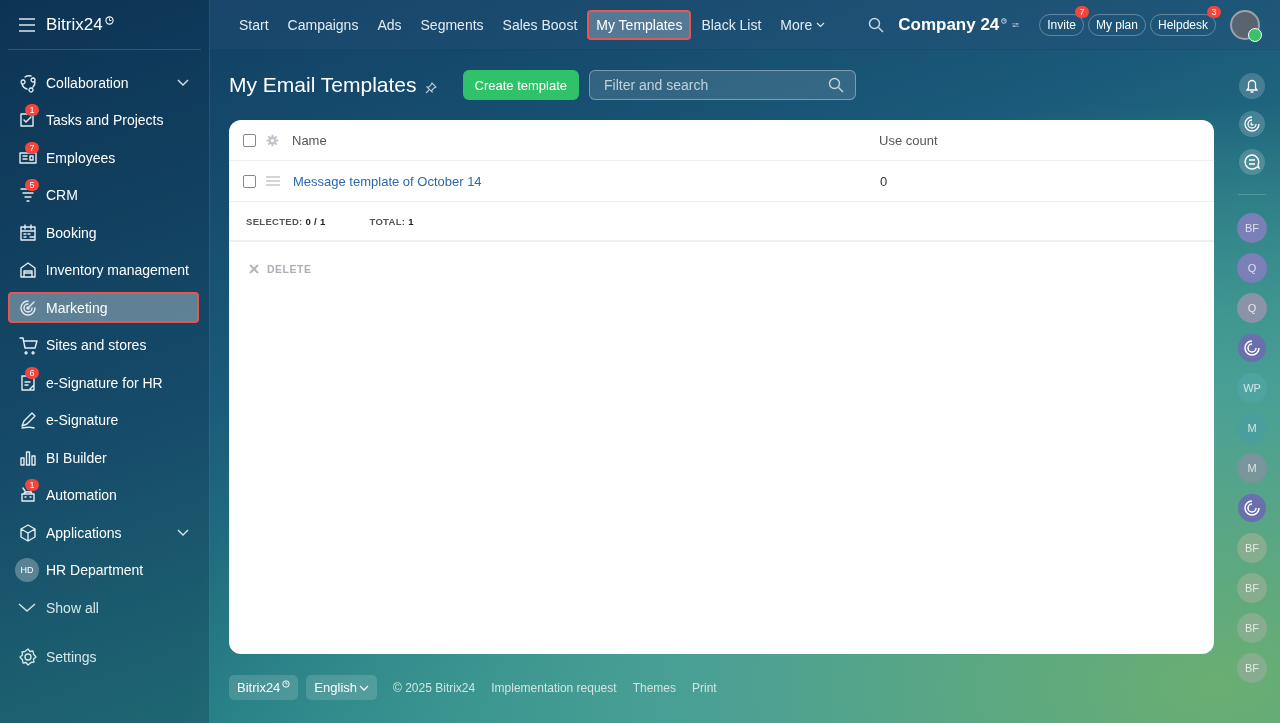 This screenshot has width=1280, height=723. What do you see at coordinates (323, 85) in the screenshot?
I see `page-title: My Email Templates` at bounding box center [323, 85].